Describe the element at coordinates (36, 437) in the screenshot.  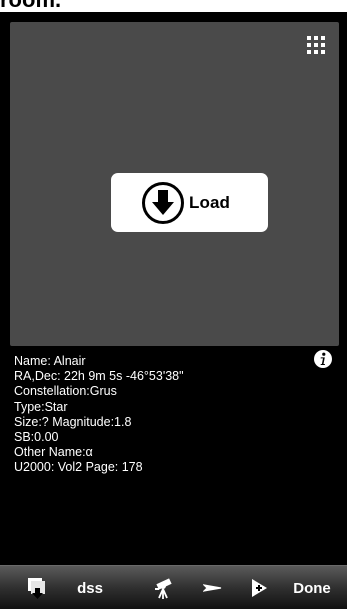
I see `sb-line: SB:0.00` at that location.